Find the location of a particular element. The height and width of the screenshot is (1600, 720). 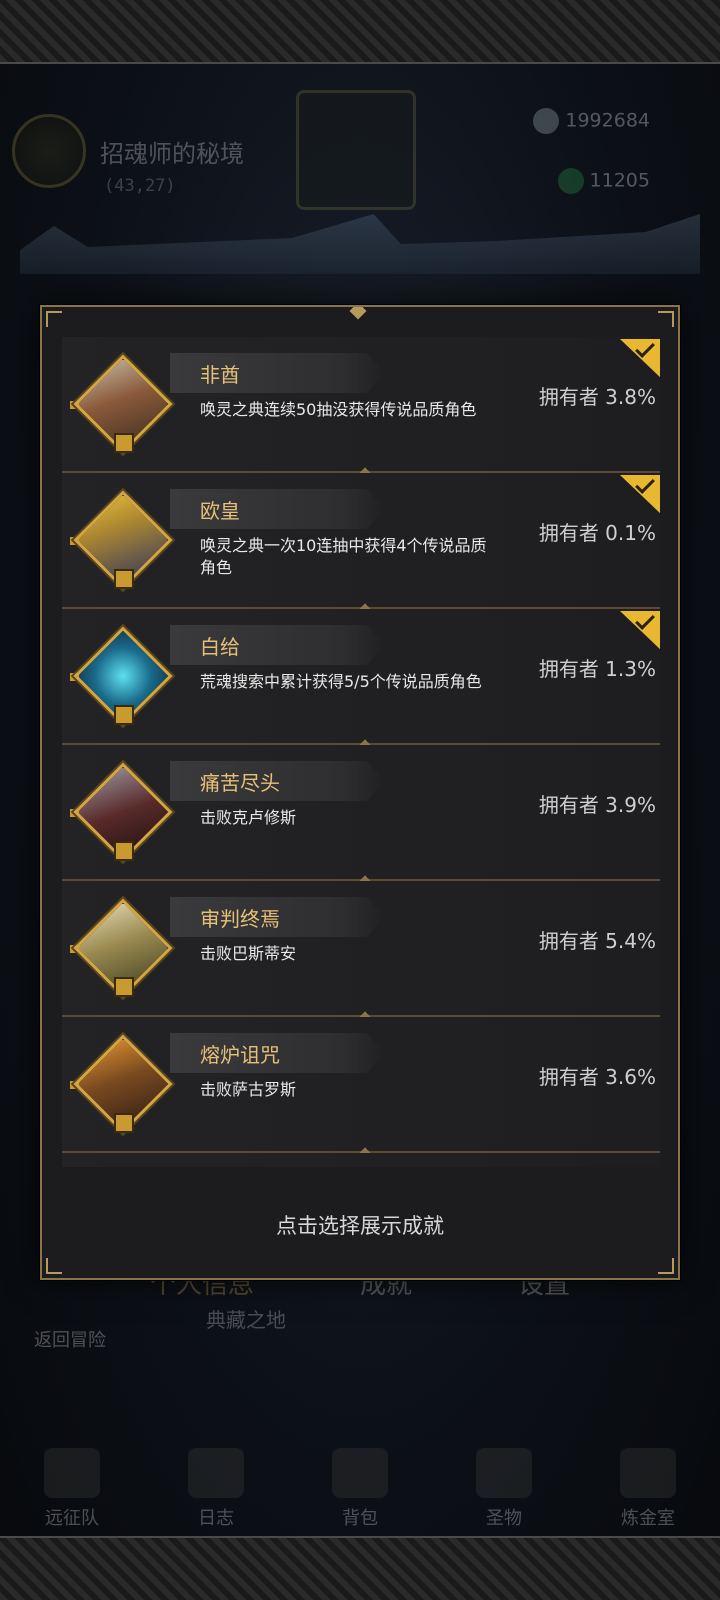

alchemy-icon is located at coordinates (648, 1473).